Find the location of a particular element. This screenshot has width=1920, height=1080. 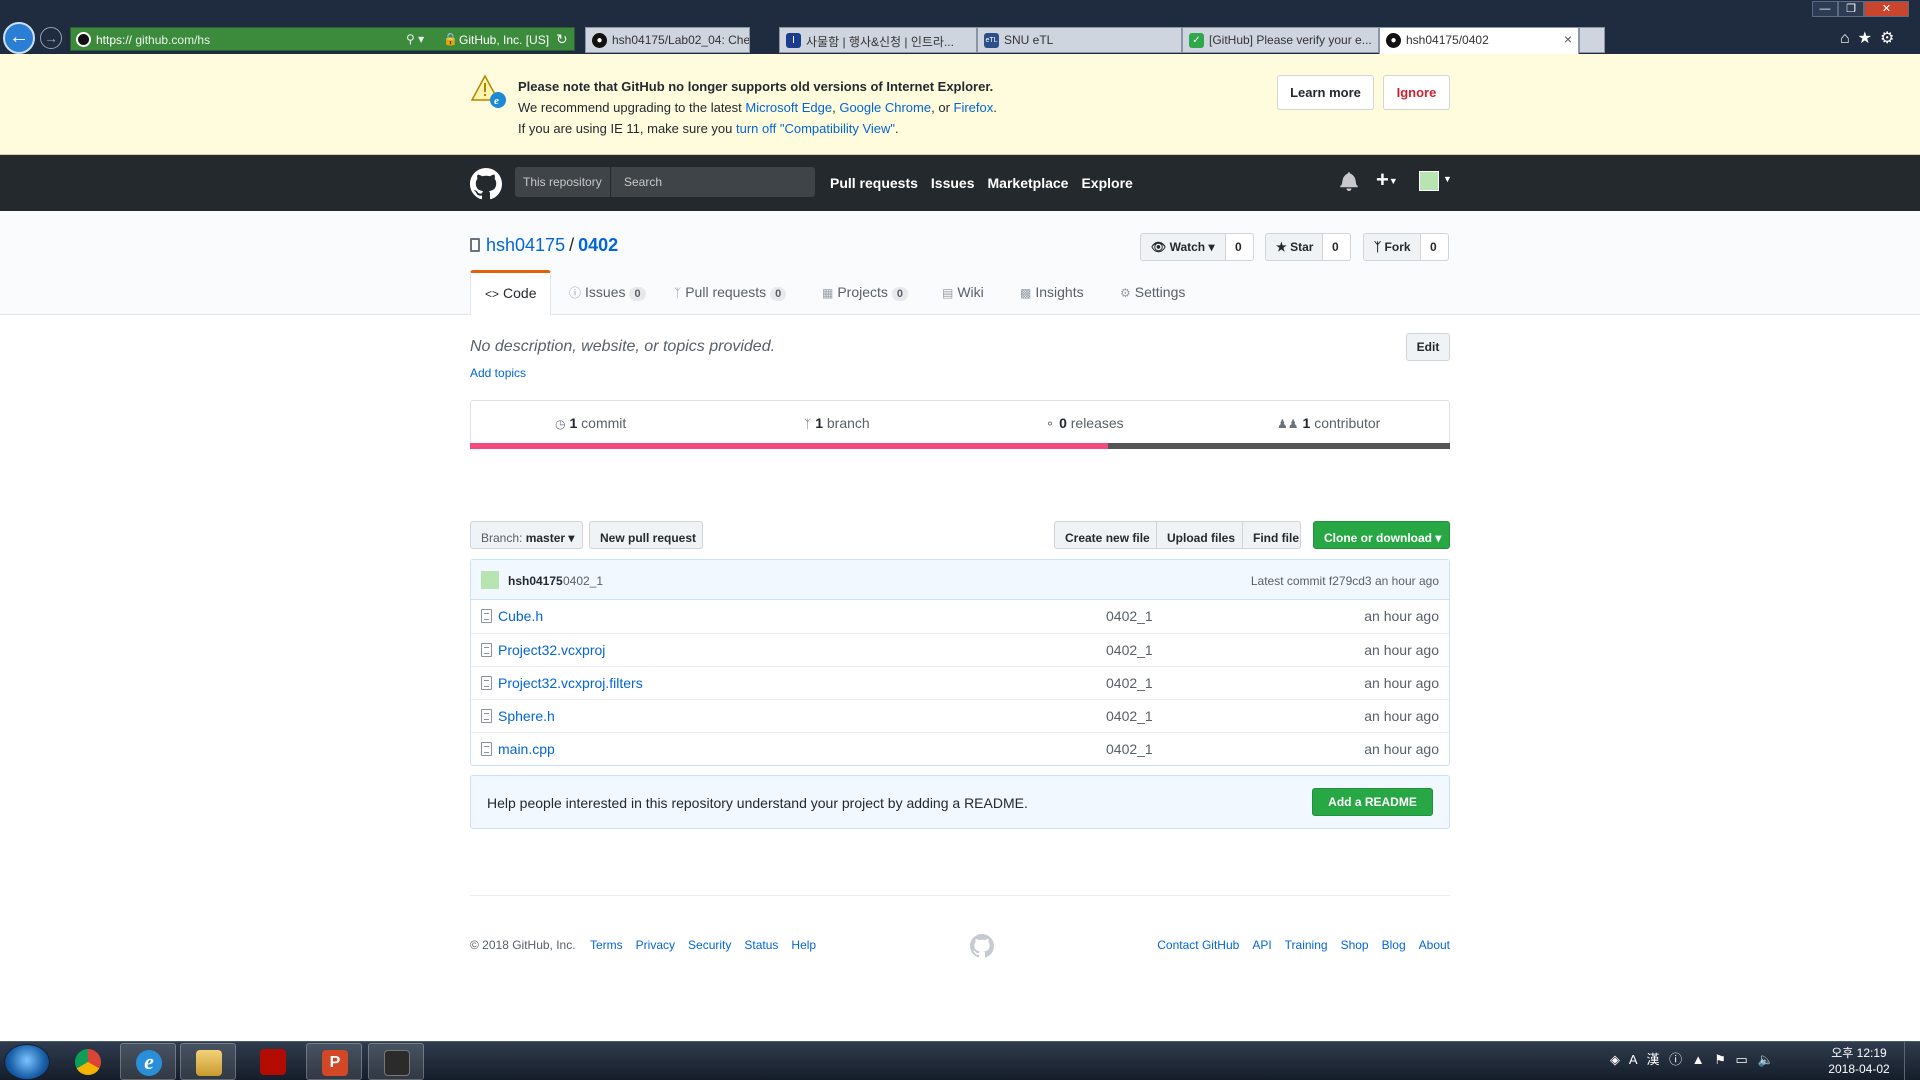

releases-count: ⚬ 0 releases is located at coordinates (1084, 423).